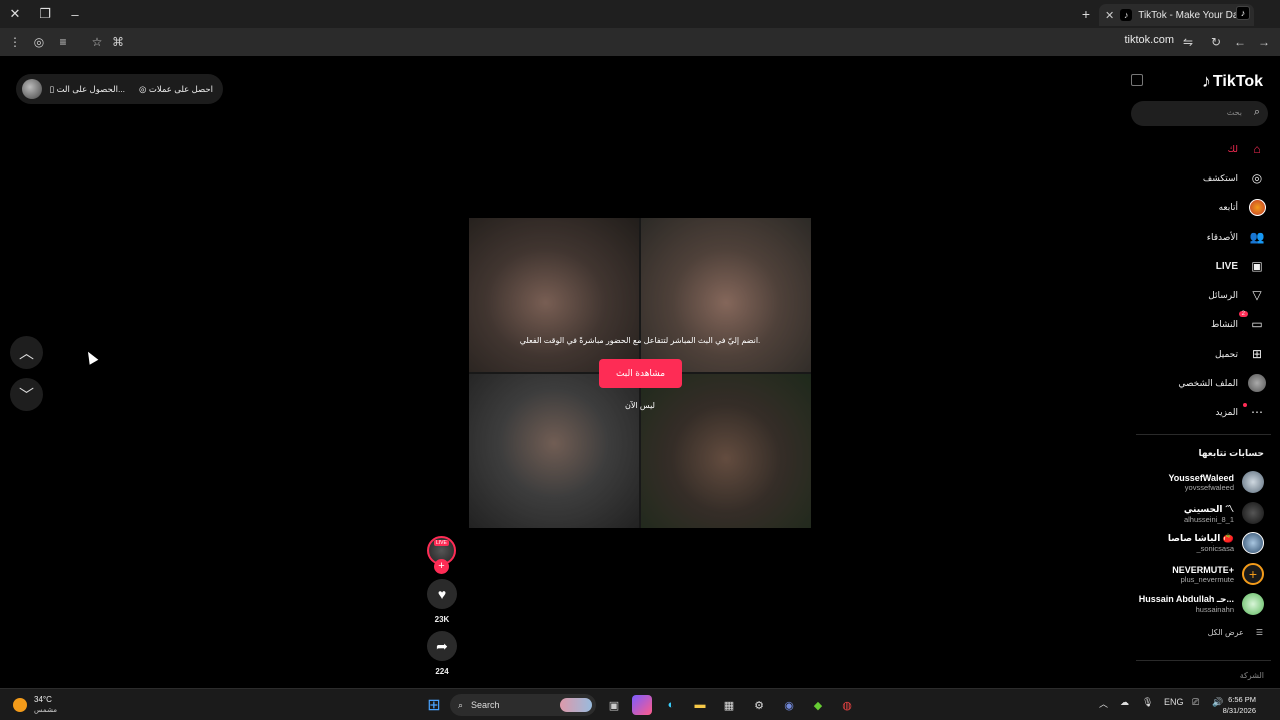  Describe the element at coordinates (640, 405) in the screenshot. I see `not-now-link: ليس الآن` at that location.